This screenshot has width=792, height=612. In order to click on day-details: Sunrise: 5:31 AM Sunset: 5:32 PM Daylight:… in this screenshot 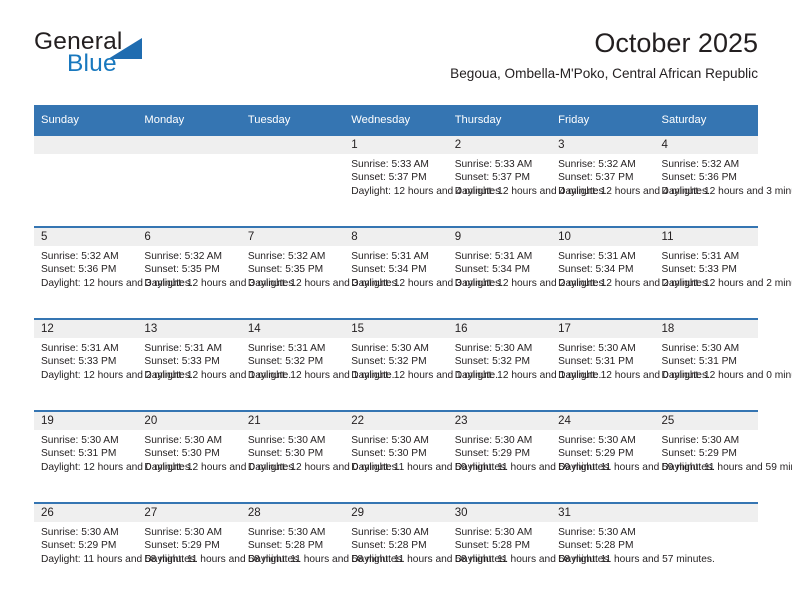, I will do `click(318, 360)`.